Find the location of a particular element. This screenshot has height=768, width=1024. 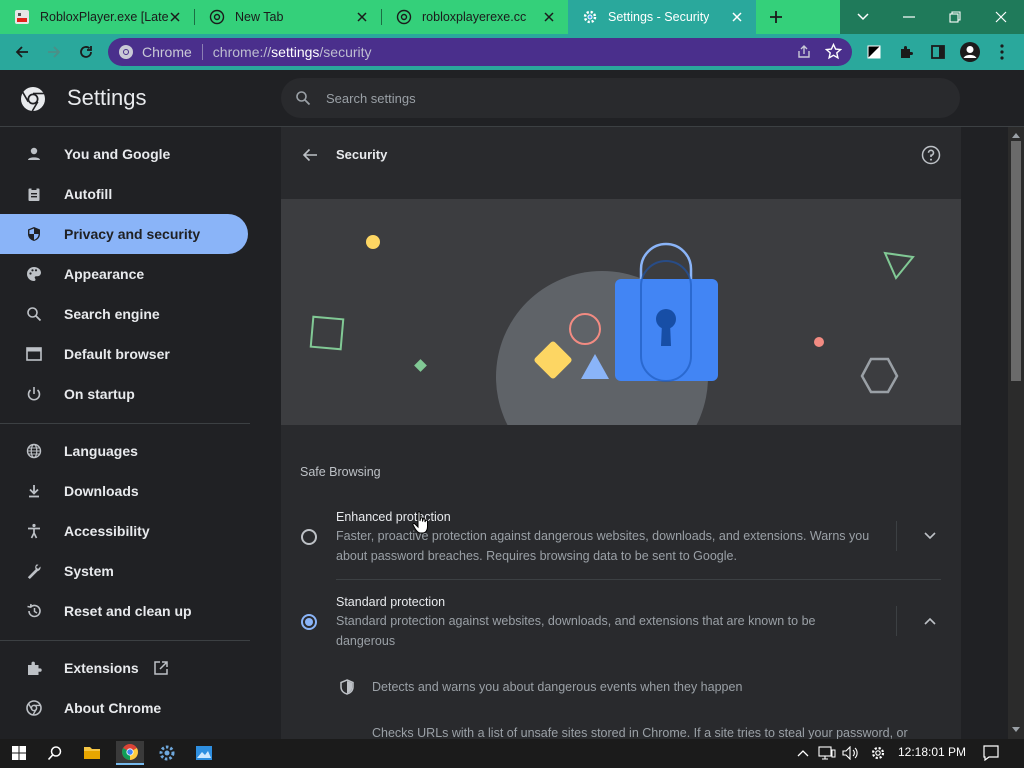

scrollbar-thumb is located at coordinates (1016, 261).